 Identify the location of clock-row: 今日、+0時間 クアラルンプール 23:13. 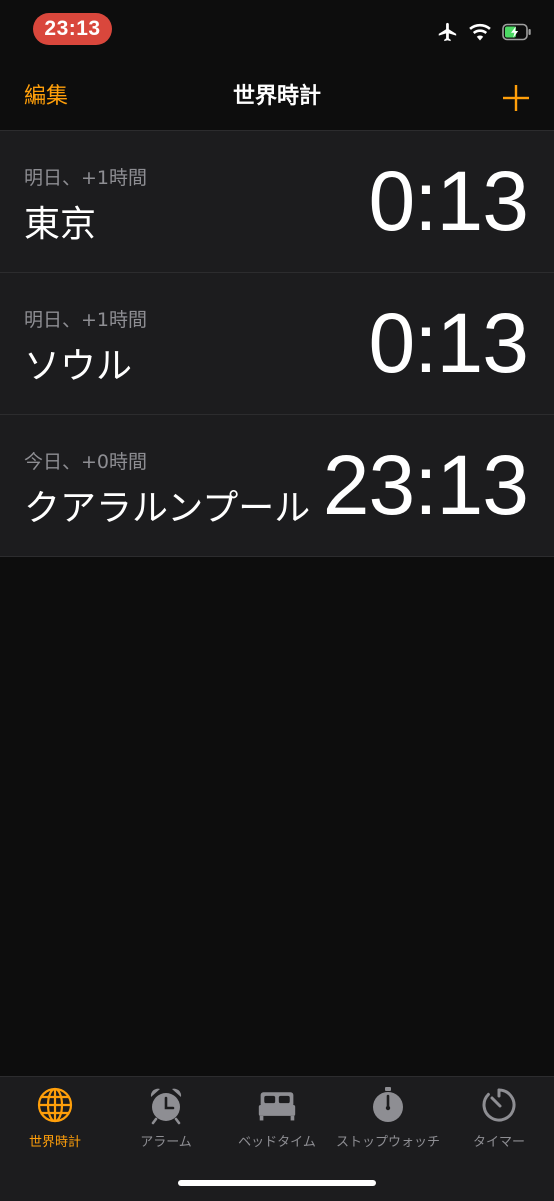
(277, 486).